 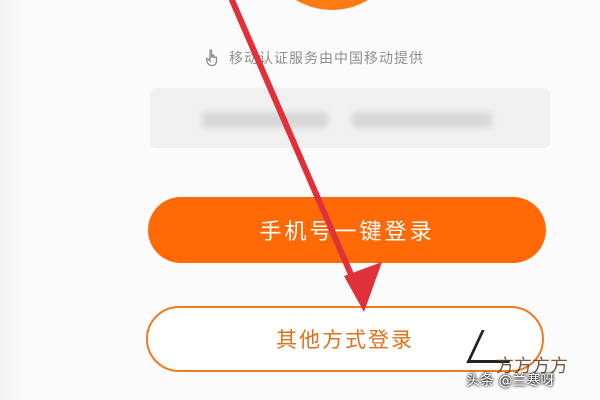 What do you see at coordinates (332, 5) in the screenshot?
I see `app-logo` at bounding box center [332, 5].